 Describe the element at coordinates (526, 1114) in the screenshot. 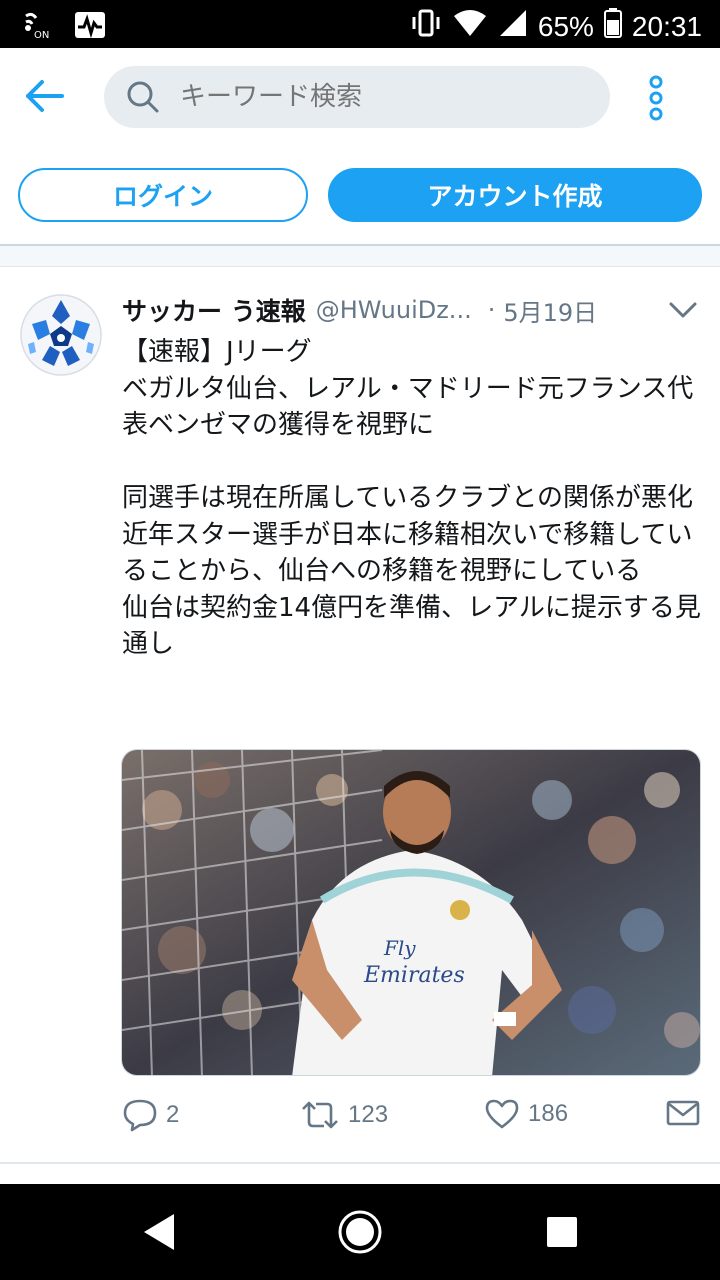

I see `like-button: 186` at that location.